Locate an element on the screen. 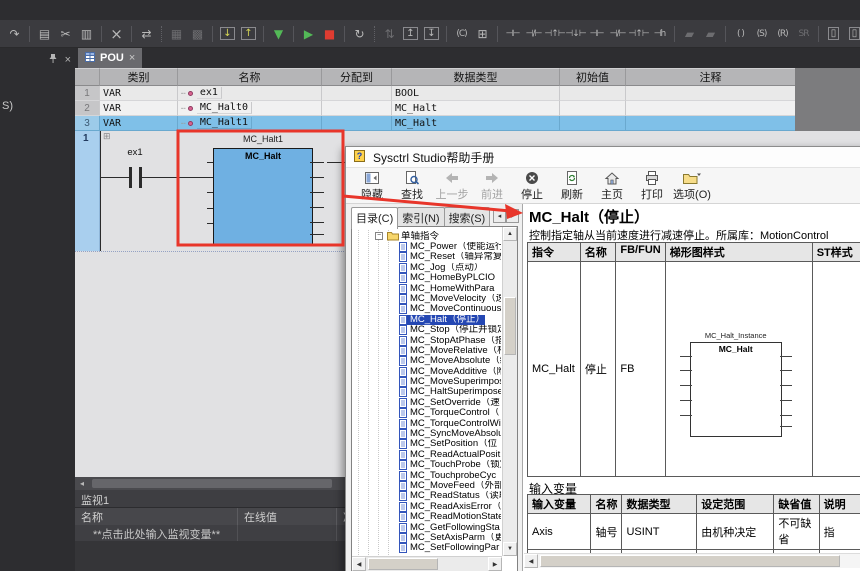  ex1: 1 VAR ╌ ex1 BOOL is located at coordinates (435, 93).